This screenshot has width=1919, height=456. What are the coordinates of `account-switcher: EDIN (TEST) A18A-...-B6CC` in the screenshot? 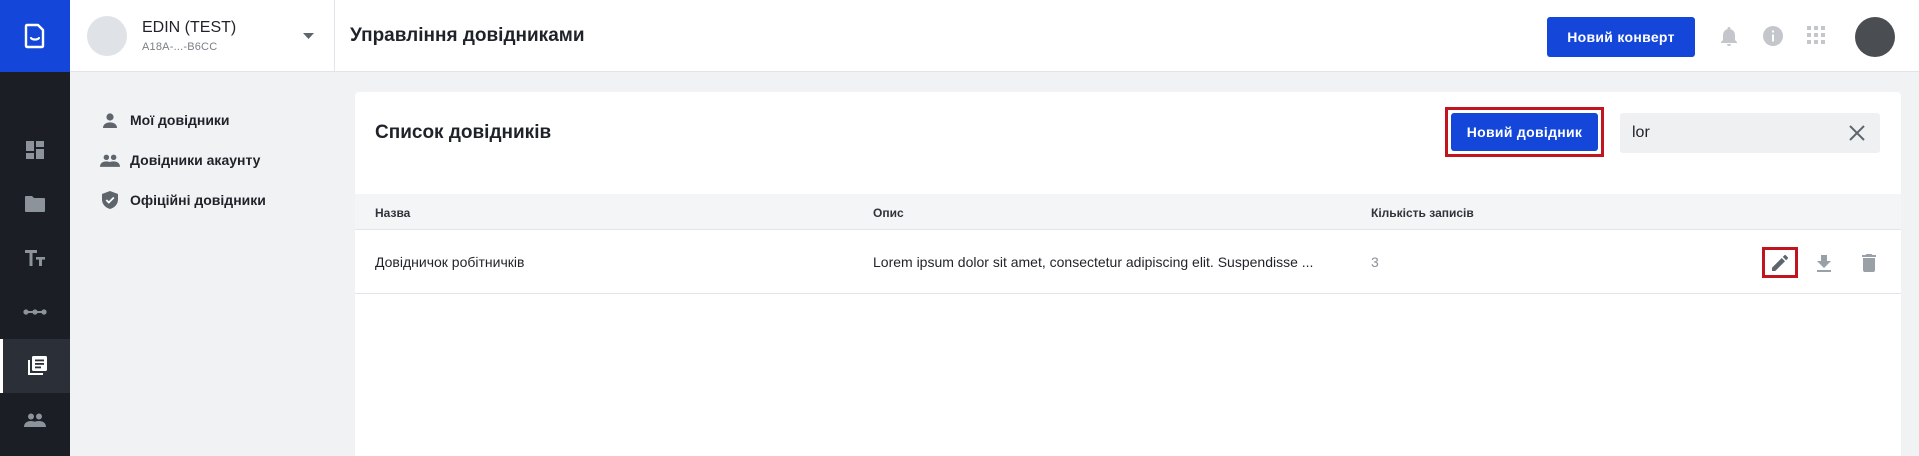 It's located at (202, 36).